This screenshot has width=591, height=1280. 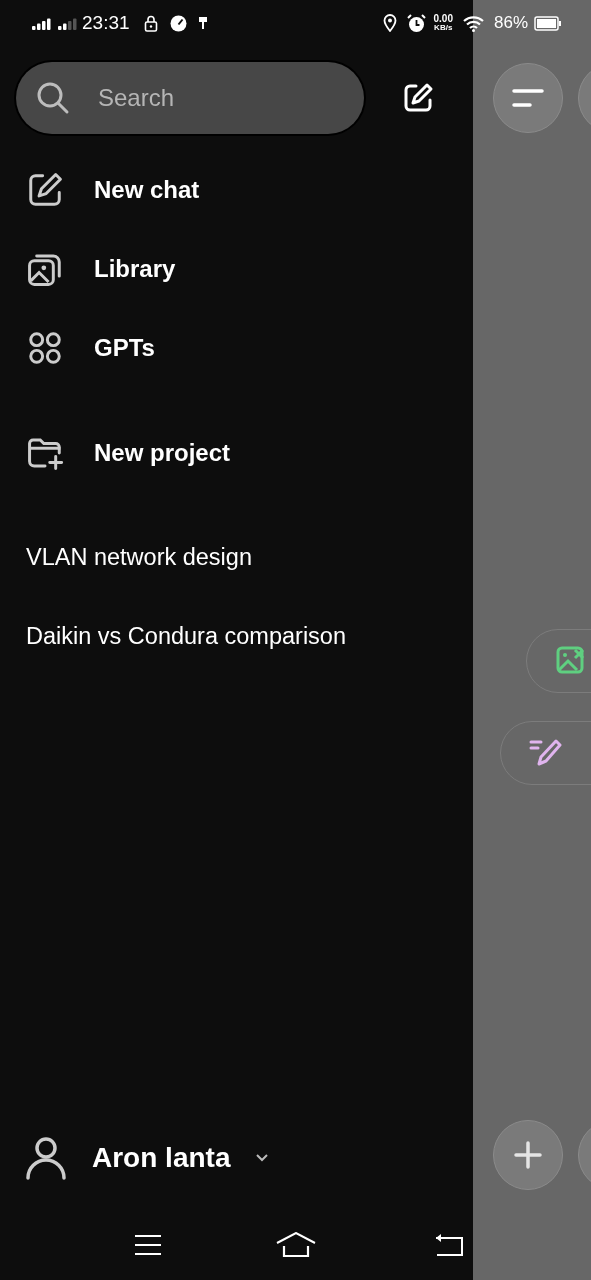 What do you see at coordinates (547, 23) in the screenshot?
I see `battery-icon` at bounding box center [547, 23].